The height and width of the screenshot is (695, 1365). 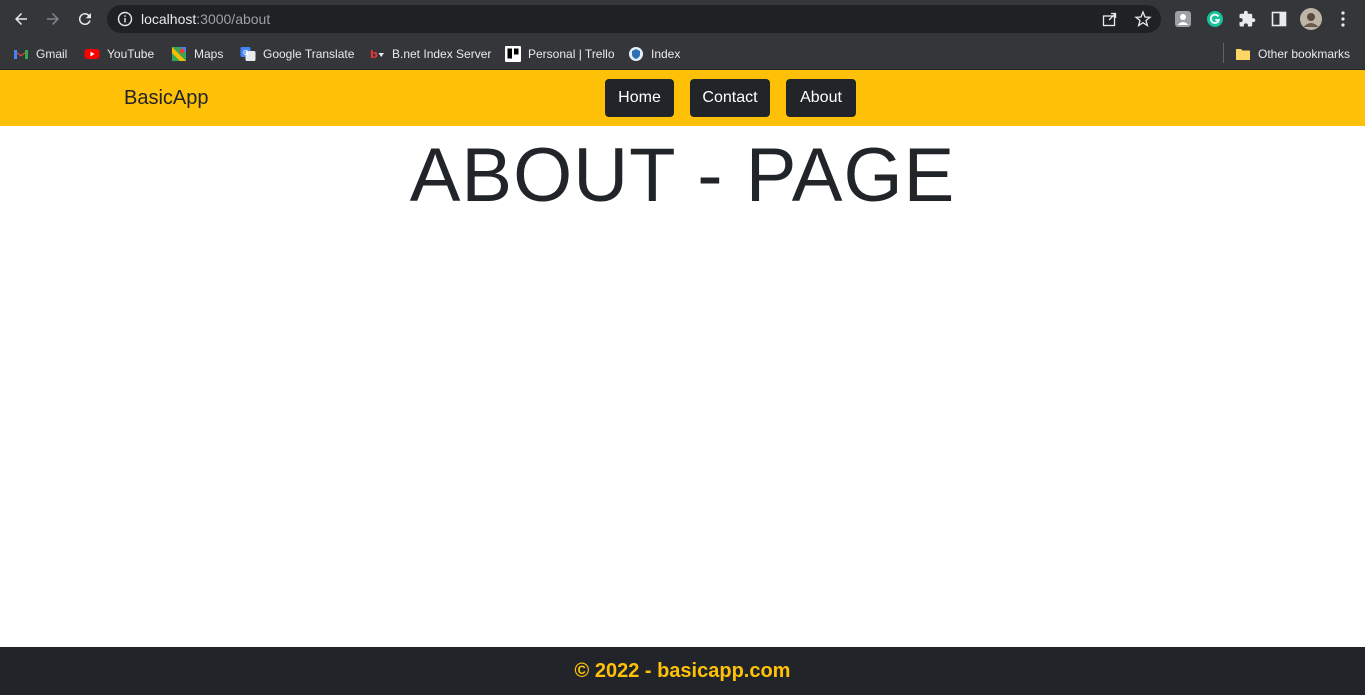 I want to click on grammarly-icon, so click(x=1215, y=19).